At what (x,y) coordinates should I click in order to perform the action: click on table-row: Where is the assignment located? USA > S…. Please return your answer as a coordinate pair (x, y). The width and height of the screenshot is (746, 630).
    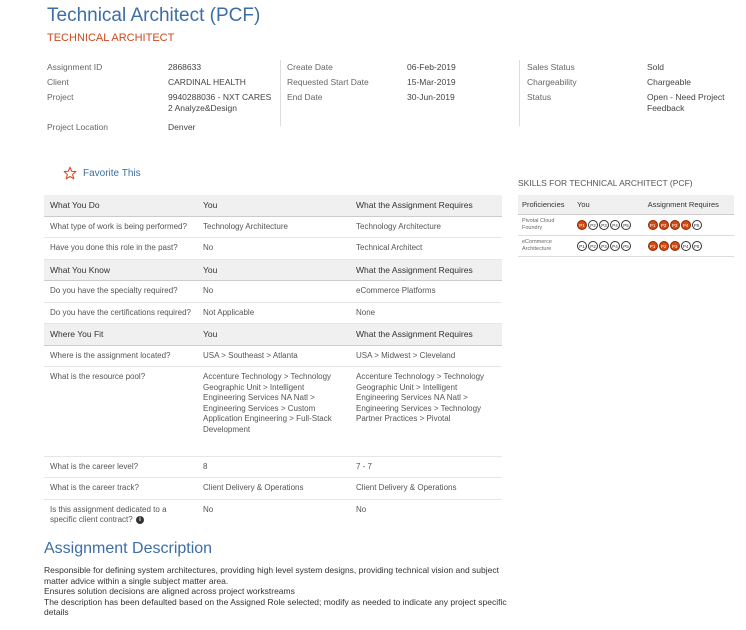
    Looking at the image, I should click on (273, 356).